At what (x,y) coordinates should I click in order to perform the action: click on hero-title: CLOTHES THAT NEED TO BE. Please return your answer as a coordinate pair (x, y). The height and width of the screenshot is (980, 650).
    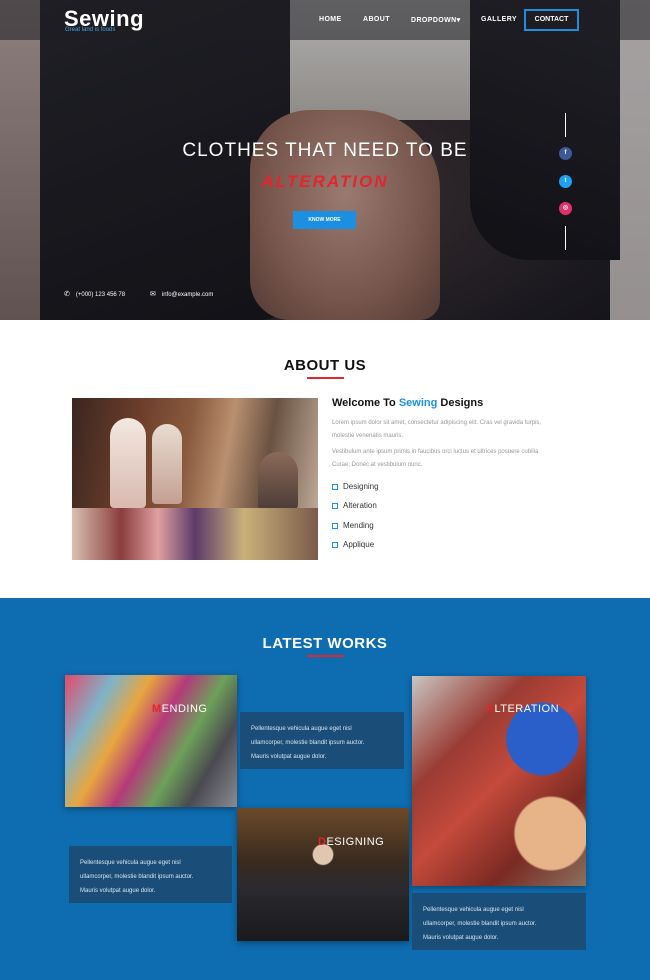
    Looking at the image, I should click on (325, 150).